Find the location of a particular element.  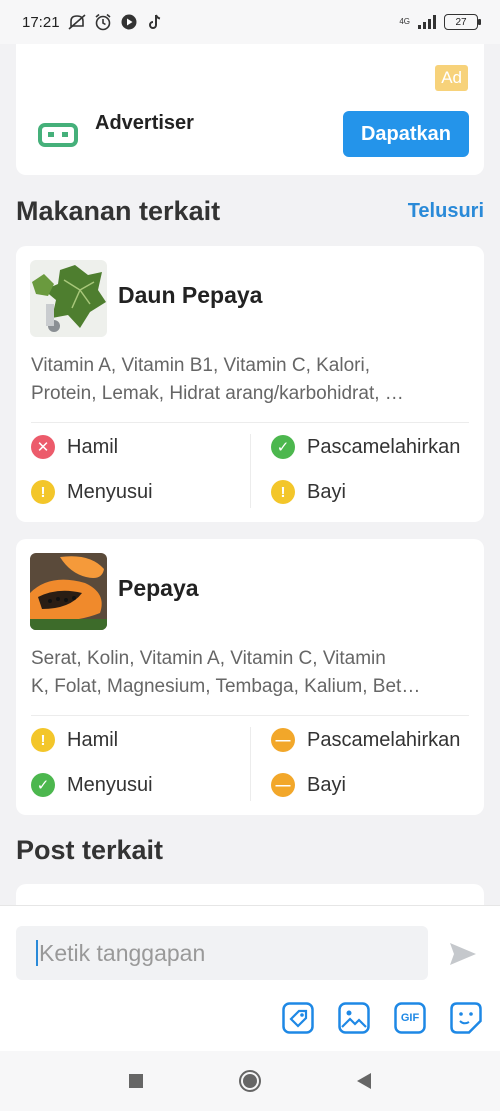

food-name: Pepaya is located at coordinates (158, 588).